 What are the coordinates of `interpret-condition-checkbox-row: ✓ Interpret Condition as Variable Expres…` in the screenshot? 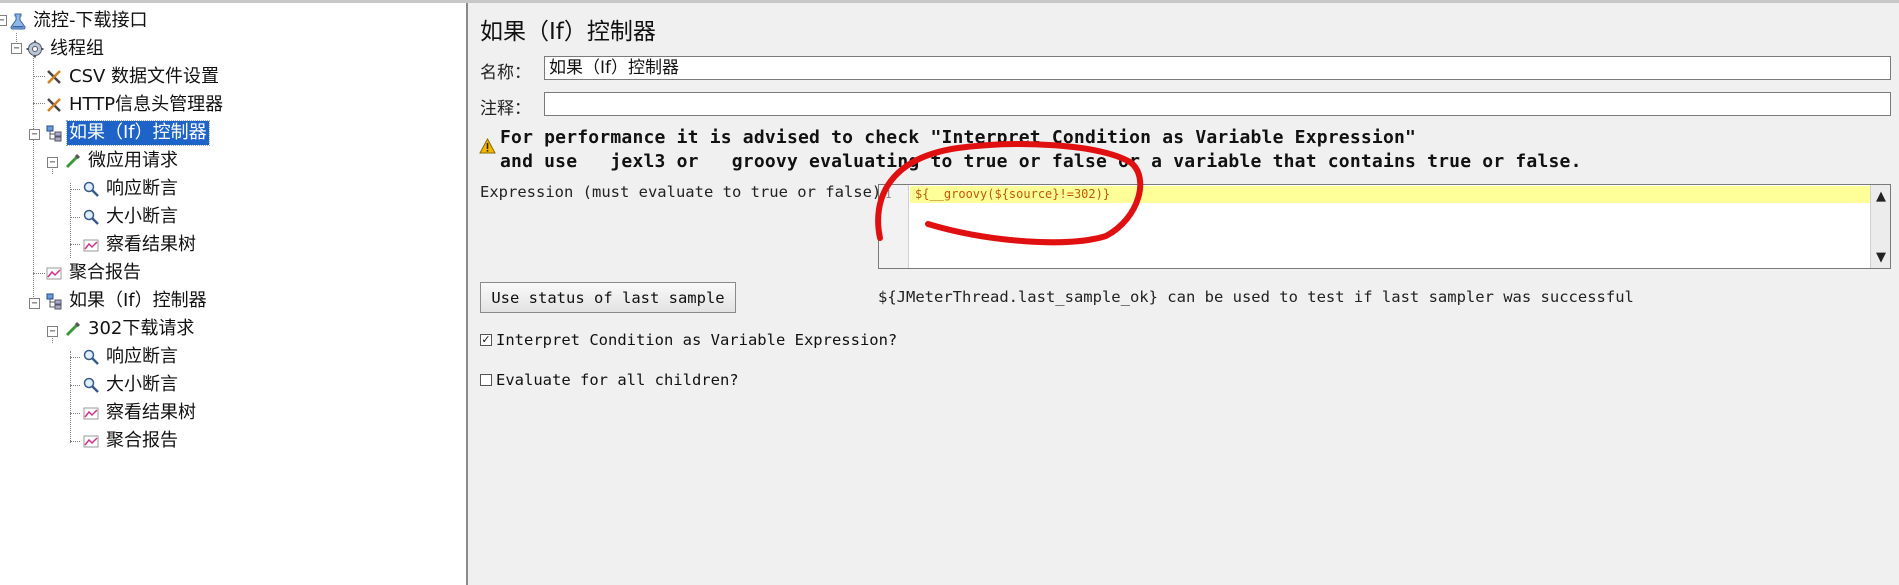 It's located at (688, 340).